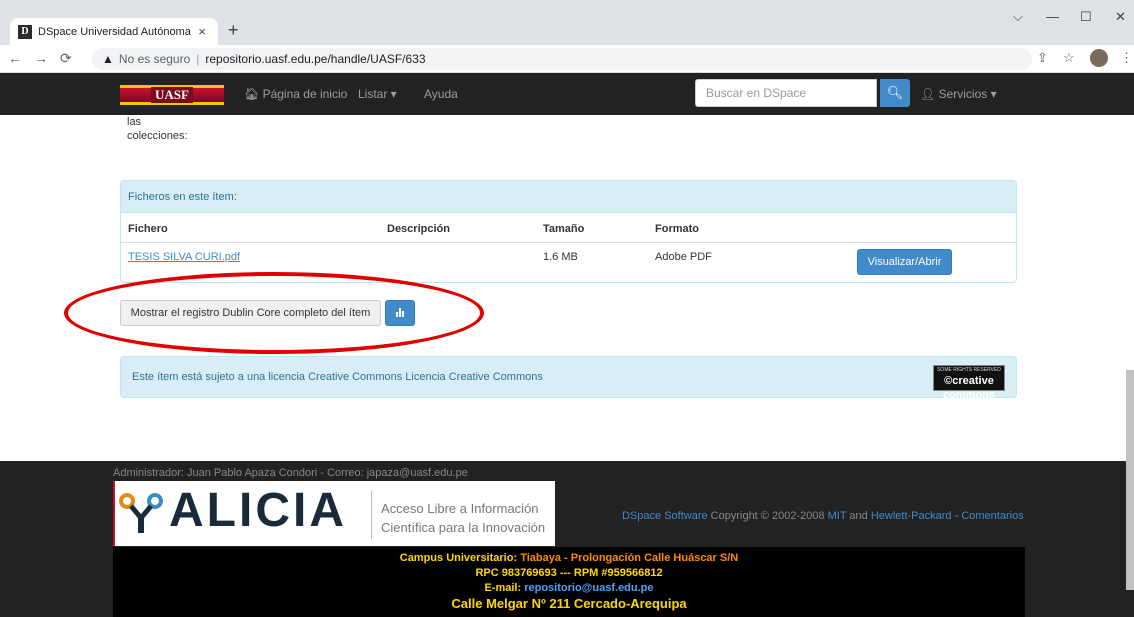 The height and width of the screenshot is (617, 1134). What do you see at coordinates (786, 93) in the screenshot?
I see `search-input: Buscar en DSpace` at bounding box center [786, 93].